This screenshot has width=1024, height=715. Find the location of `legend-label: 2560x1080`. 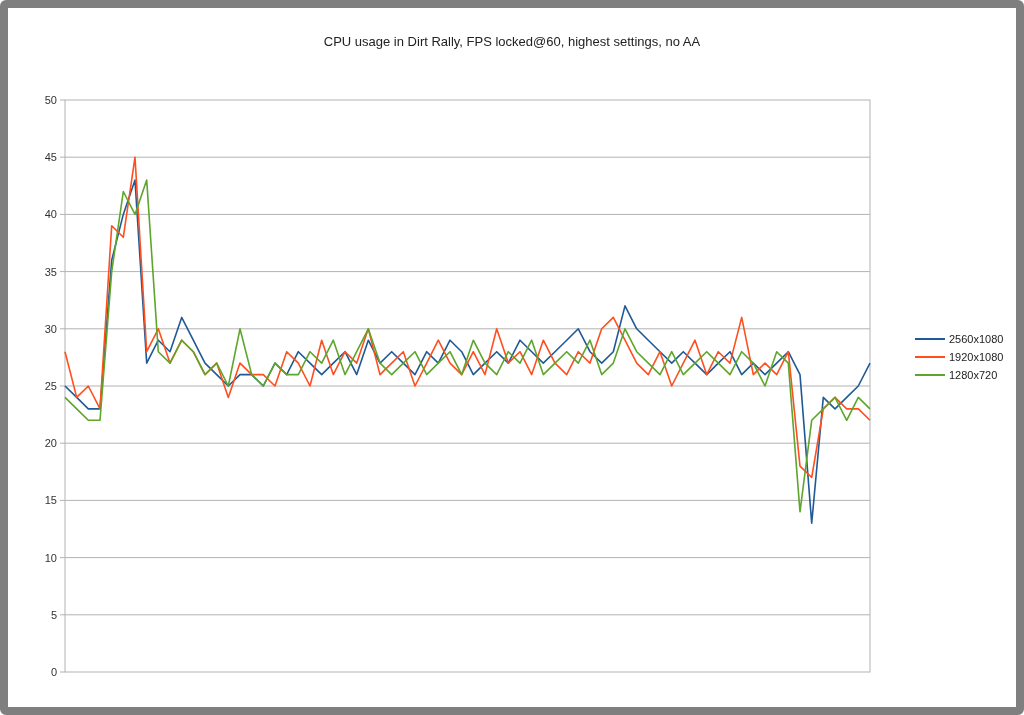

legend-label: 2560x1080 is located at coordinates (976, 339).